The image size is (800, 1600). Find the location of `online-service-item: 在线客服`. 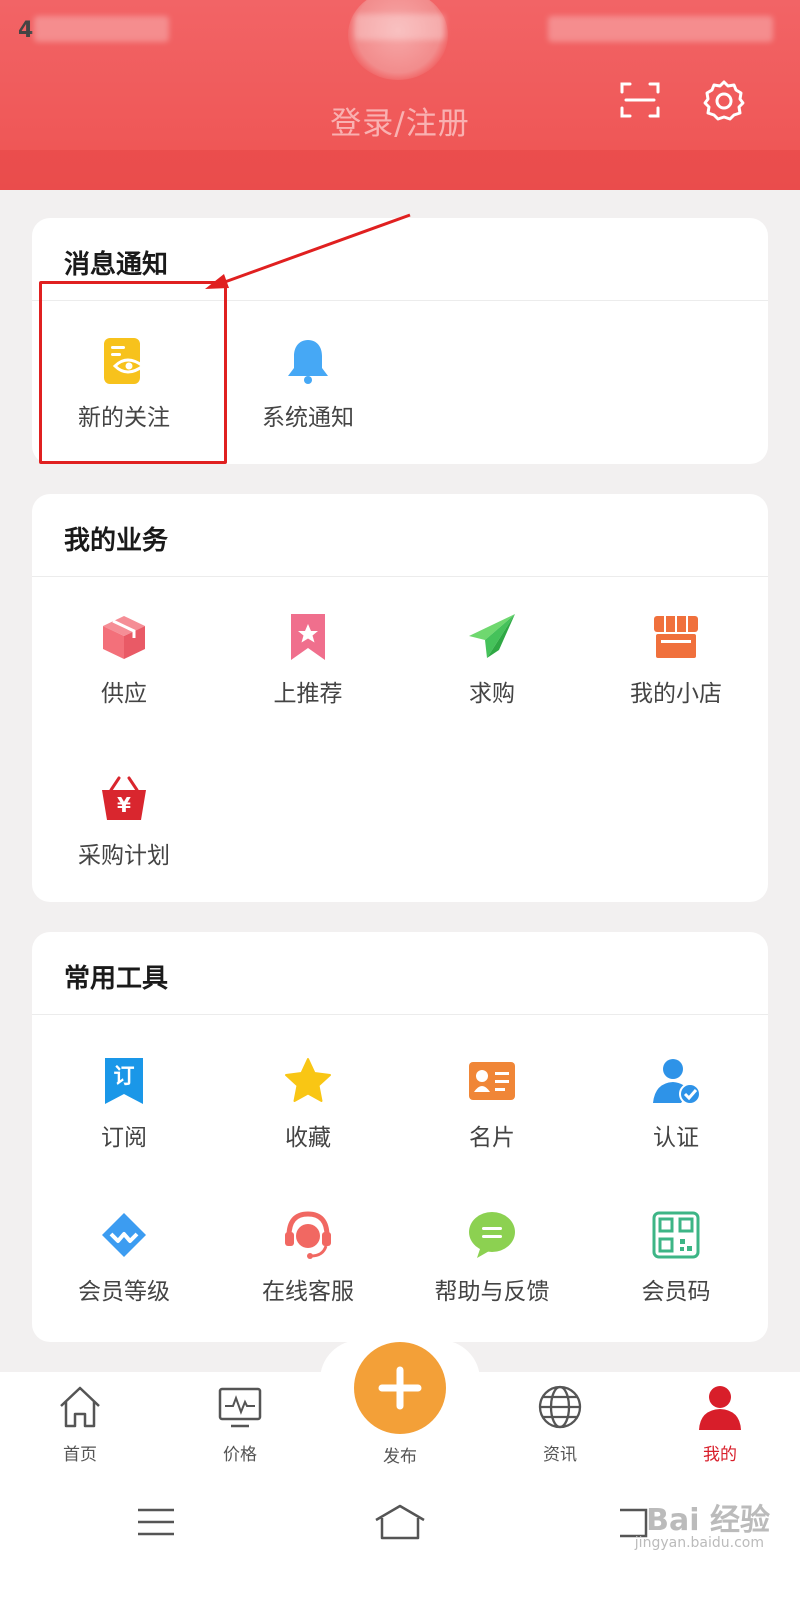

online-service-item: 在线客服 is located at coordinates (308, 1260).